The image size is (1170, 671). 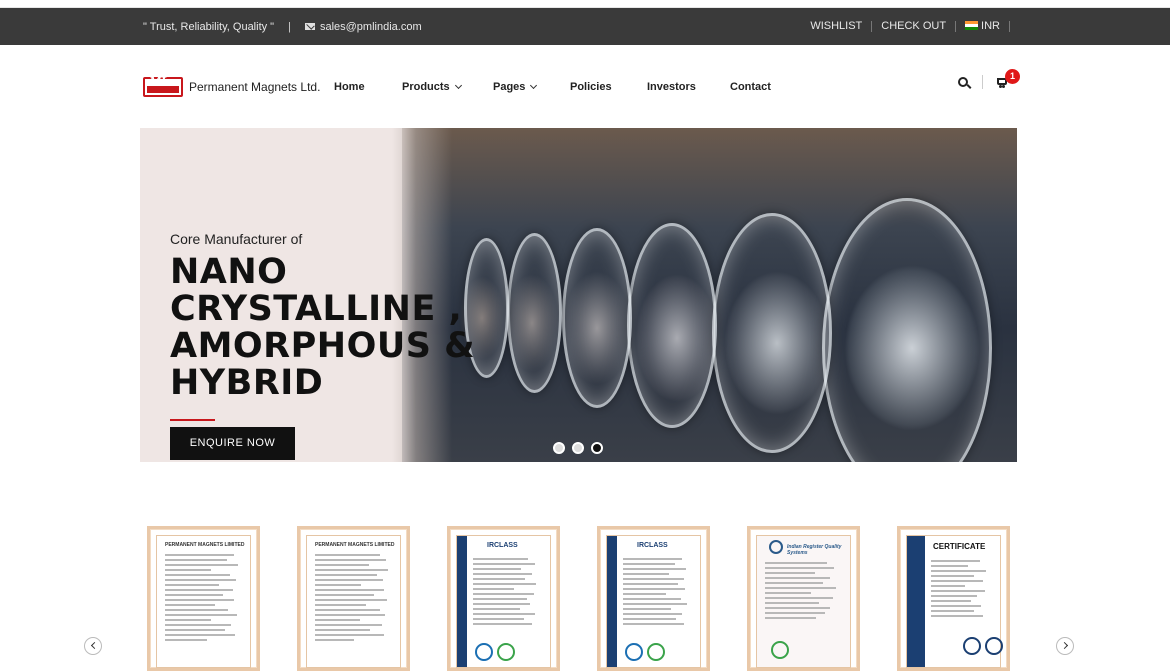 I want to click on logo: ML Permanent Magnets Ltd., so click(x=231, y=87).